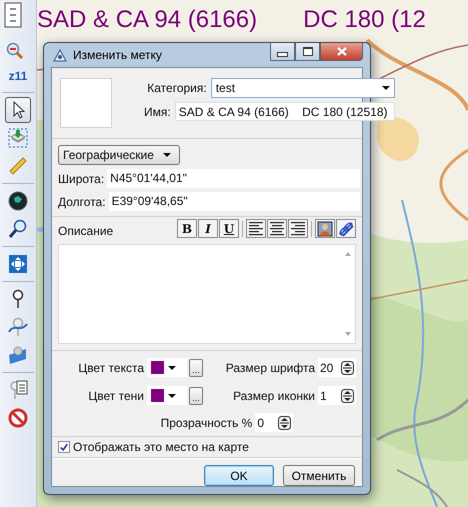 The width and height of the screenshot is (468, 507). What do you see at coordinates (239, 475) in the screenshot?
I see `ok-button: OK` at bounding box center [239, 475].